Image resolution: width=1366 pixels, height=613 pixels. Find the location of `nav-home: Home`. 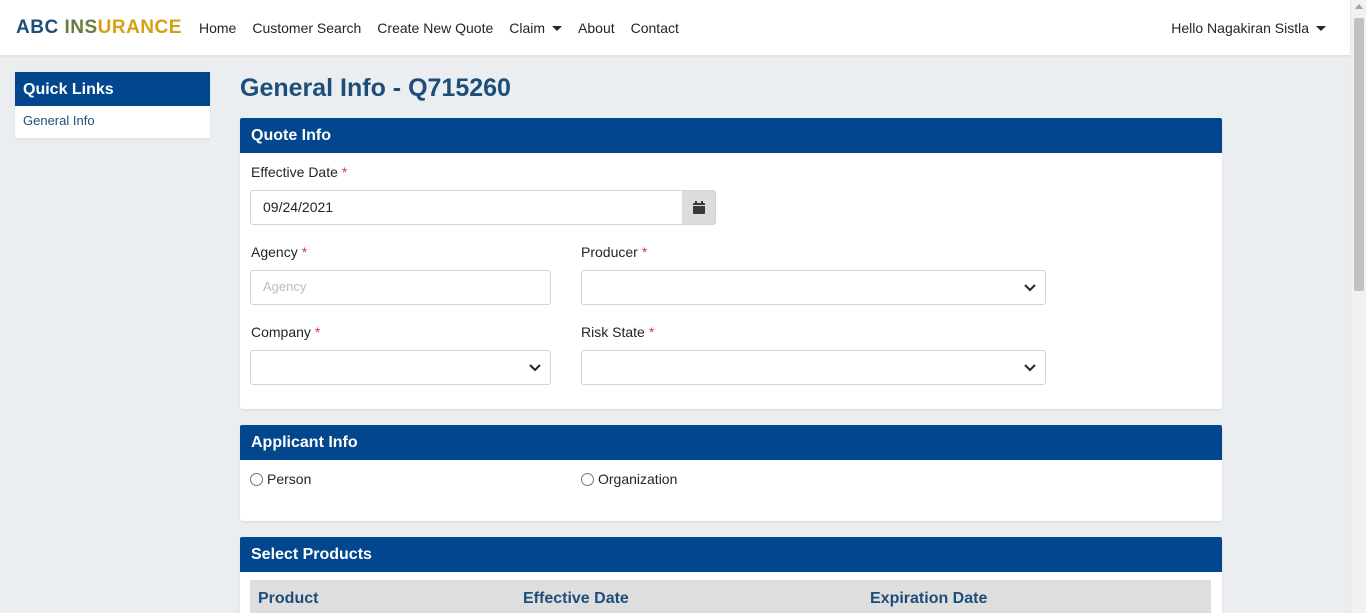

nav-home: Home is located at coordinates (217, 28).